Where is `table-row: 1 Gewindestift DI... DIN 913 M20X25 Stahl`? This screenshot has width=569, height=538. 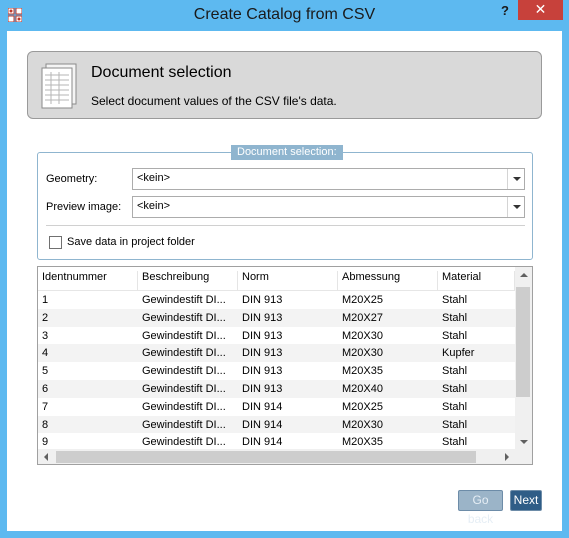 table-row: 1 Gewindestift DI... DIN 913 M20X25 Stahl is located at coordinates (276, 300).